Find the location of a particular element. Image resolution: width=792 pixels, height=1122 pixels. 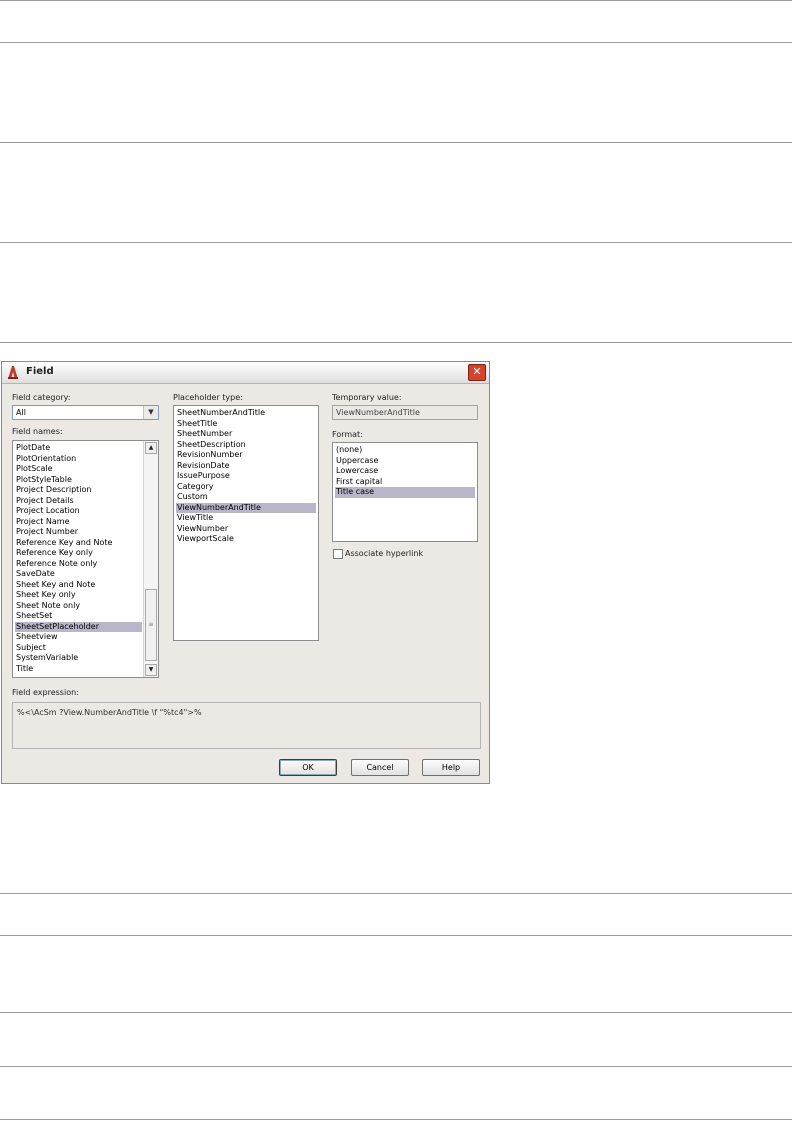

field-expression-box: %<\AcSm ?View.NumberAndTitle \f "%tc4">% is located at coordinates (246, 725).